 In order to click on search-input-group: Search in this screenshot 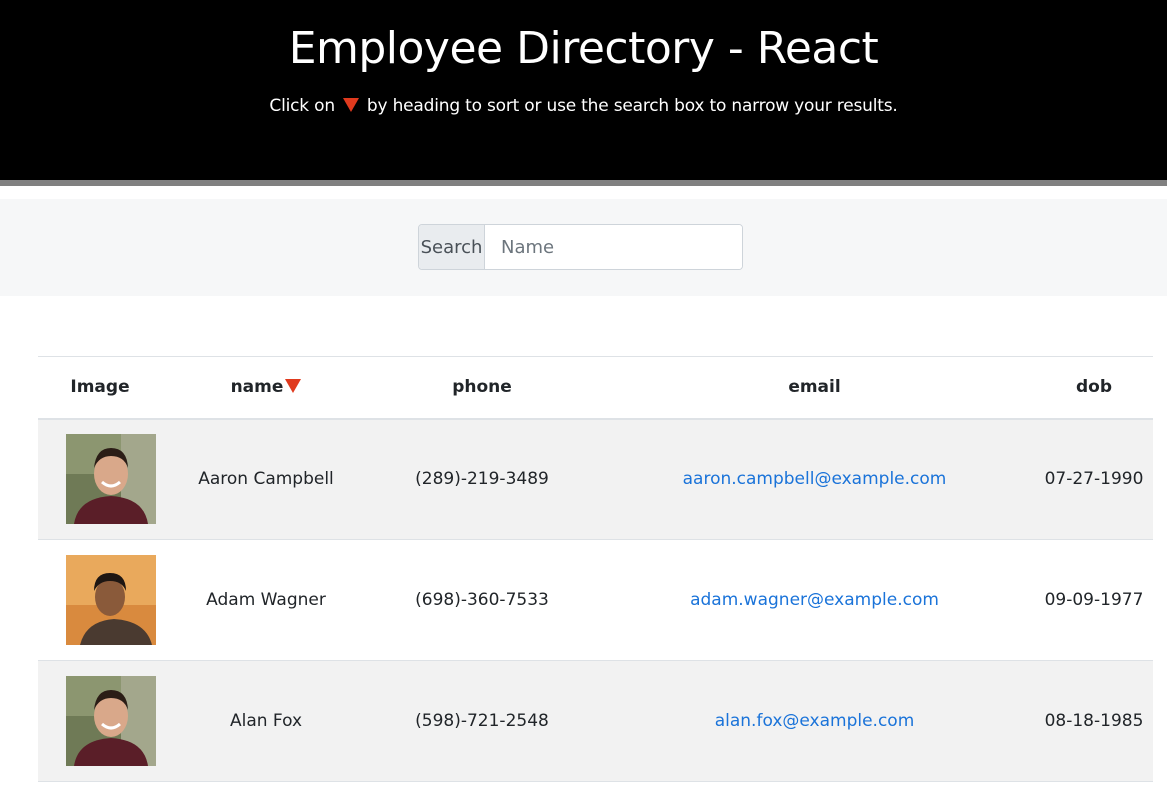, I will do `click(580, 247)`.